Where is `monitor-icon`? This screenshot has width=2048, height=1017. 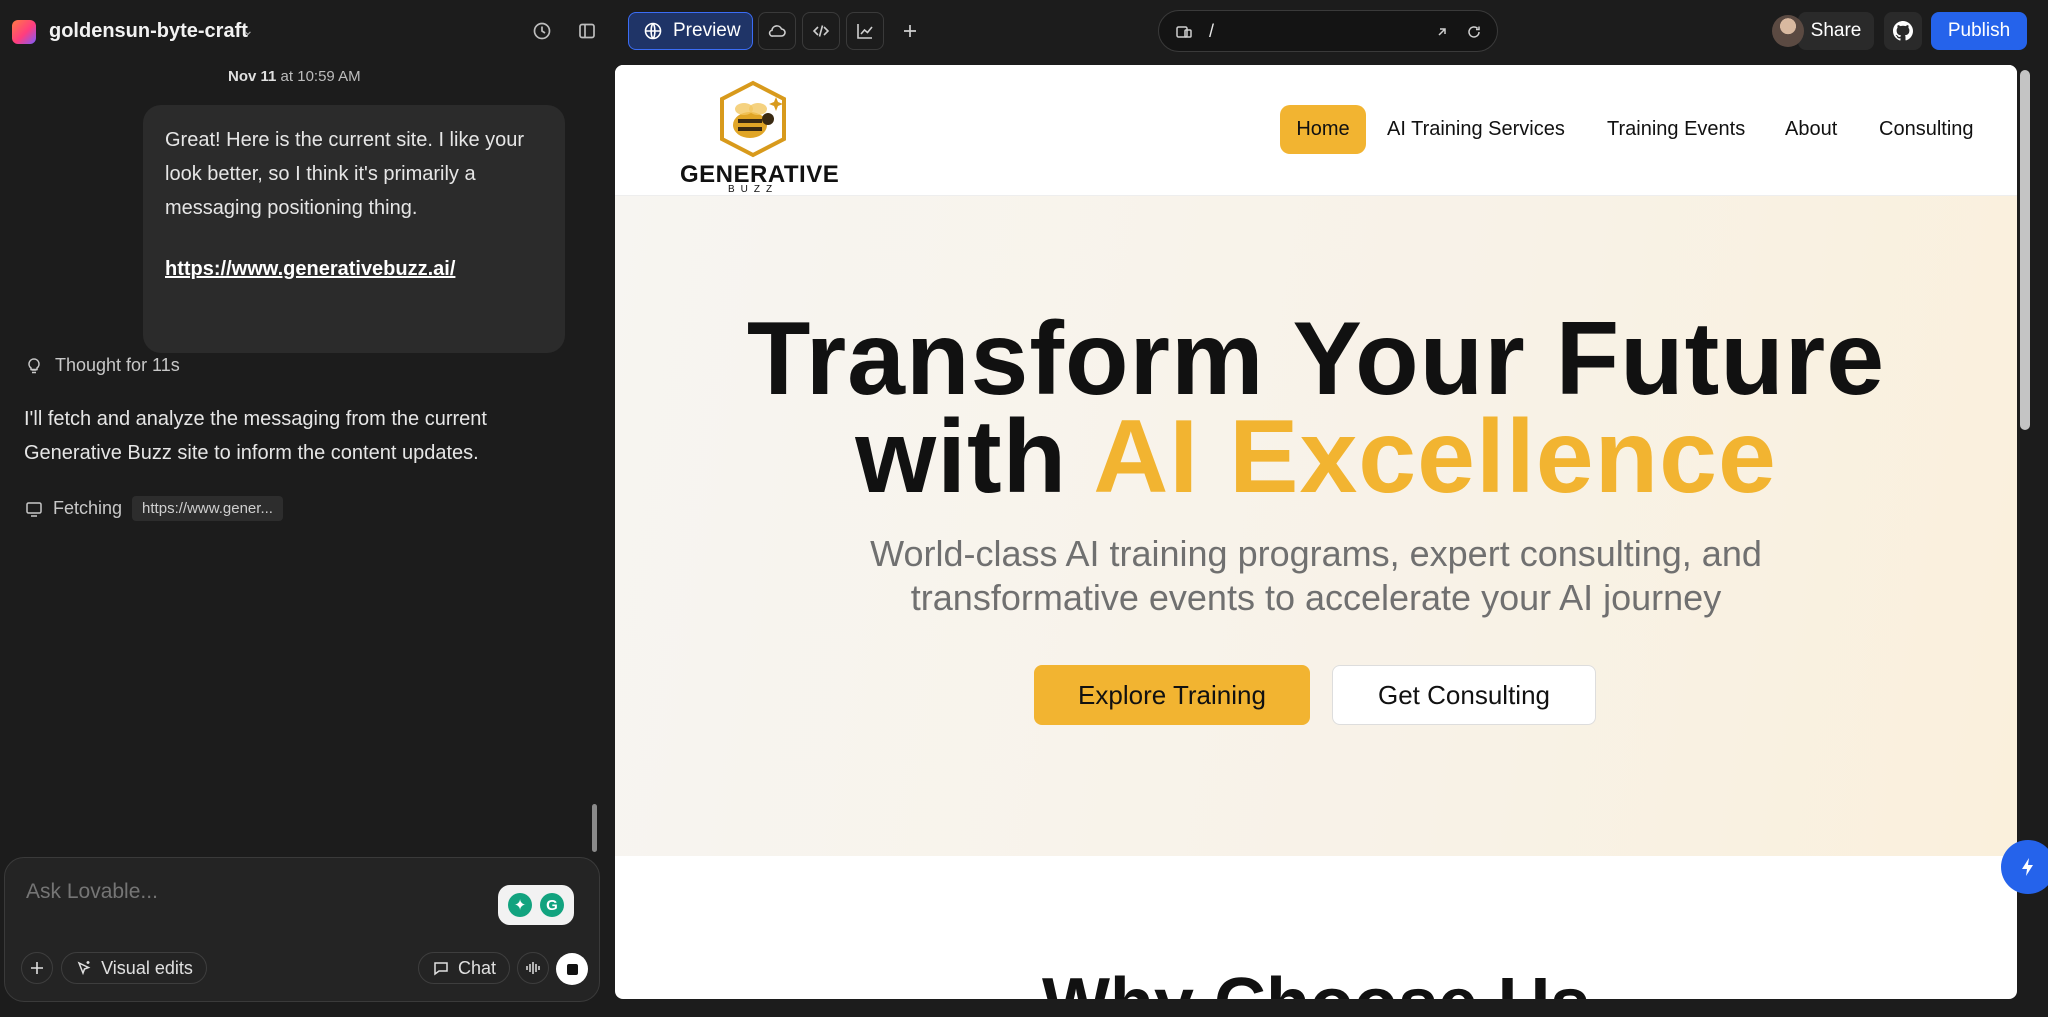
monitor-icon is located at coordinates (34, 509).